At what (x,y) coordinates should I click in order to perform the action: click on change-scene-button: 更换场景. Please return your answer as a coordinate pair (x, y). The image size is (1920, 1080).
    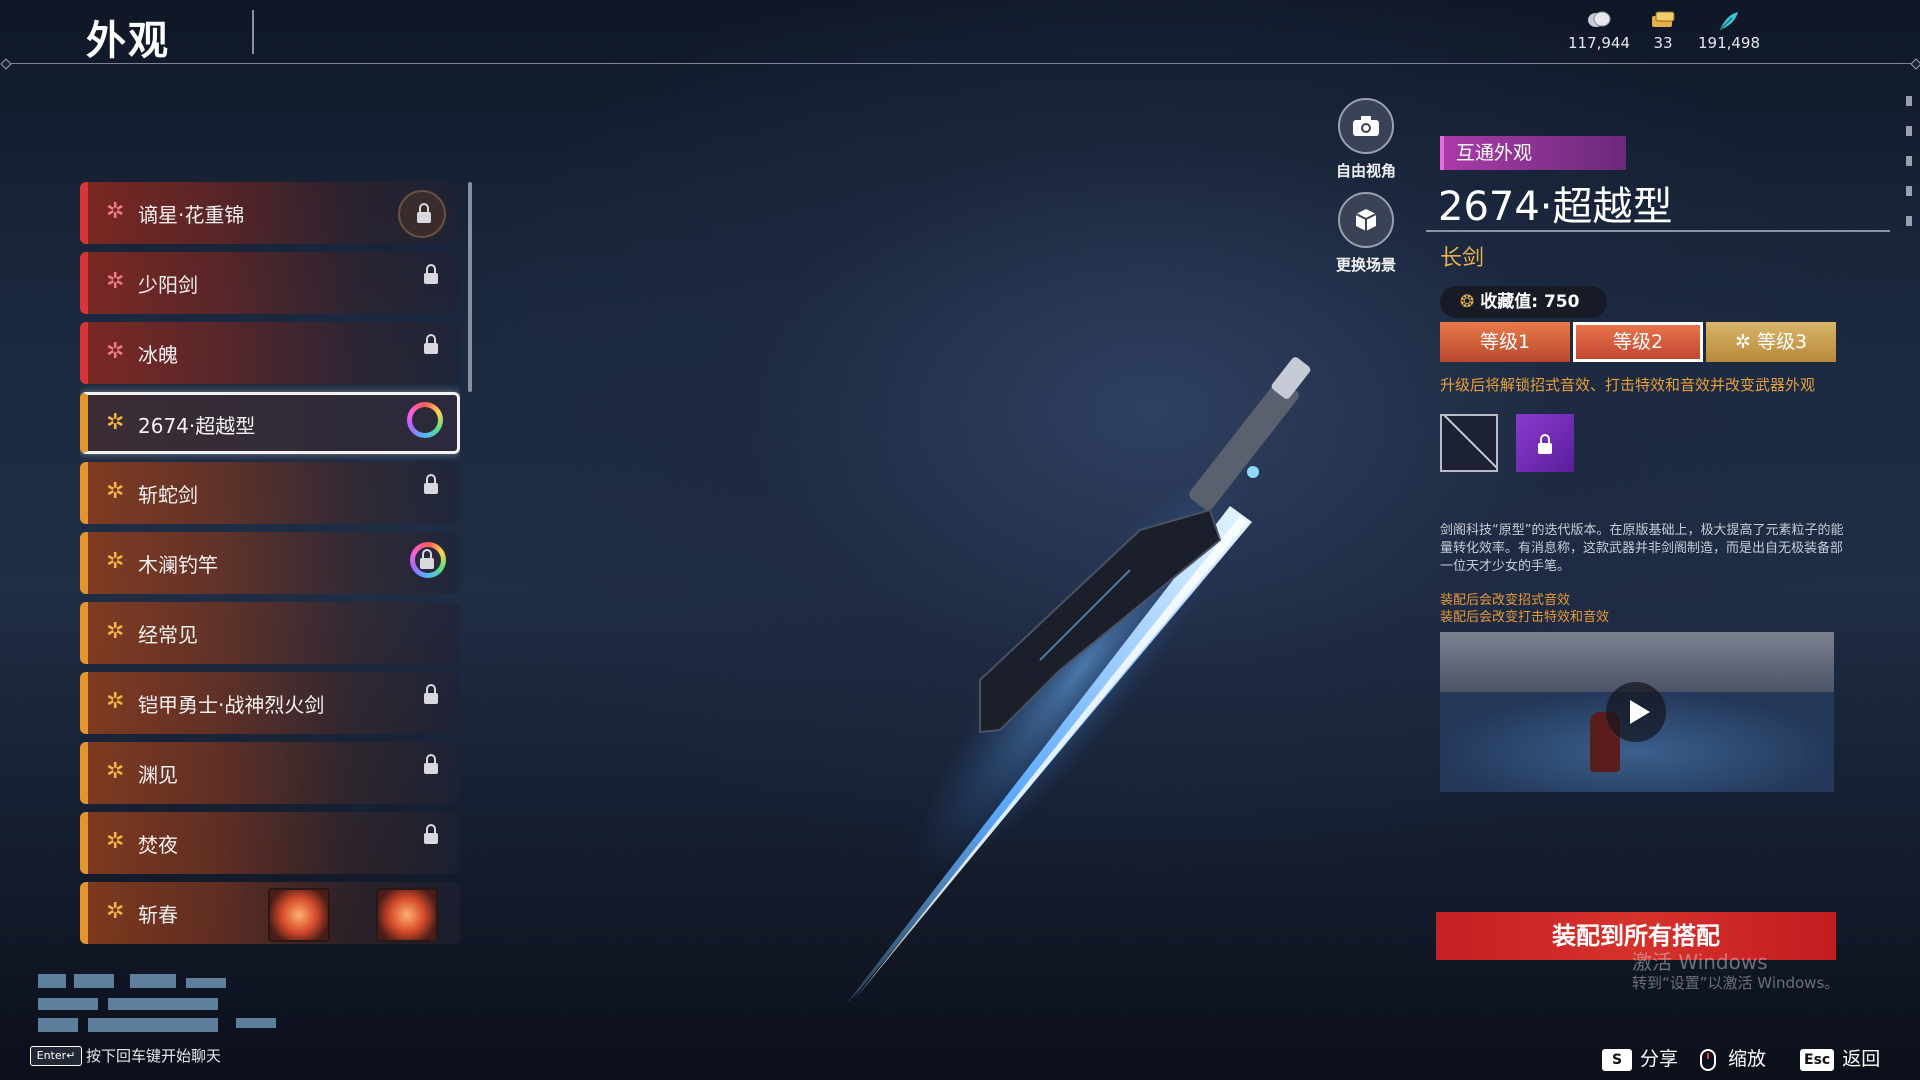
    Looking at the image, I should click on (1366, 233).